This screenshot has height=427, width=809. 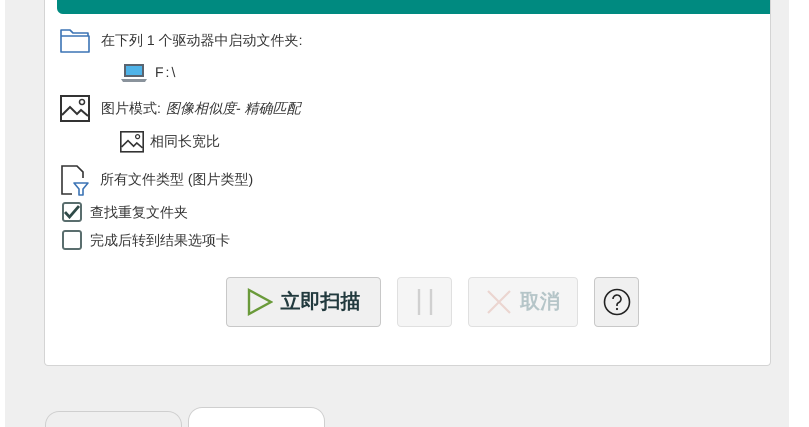 I want to click on drive-path: F:\, so click(x=166, y=72).